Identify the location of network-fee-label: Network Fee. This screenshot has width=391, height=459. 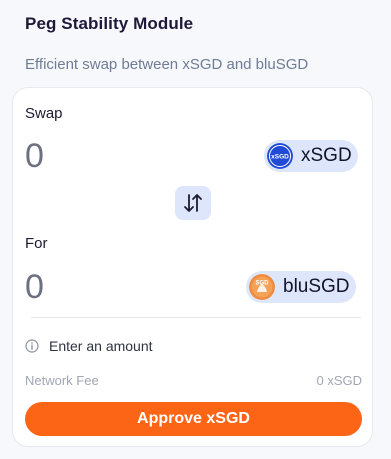
(62, 380).